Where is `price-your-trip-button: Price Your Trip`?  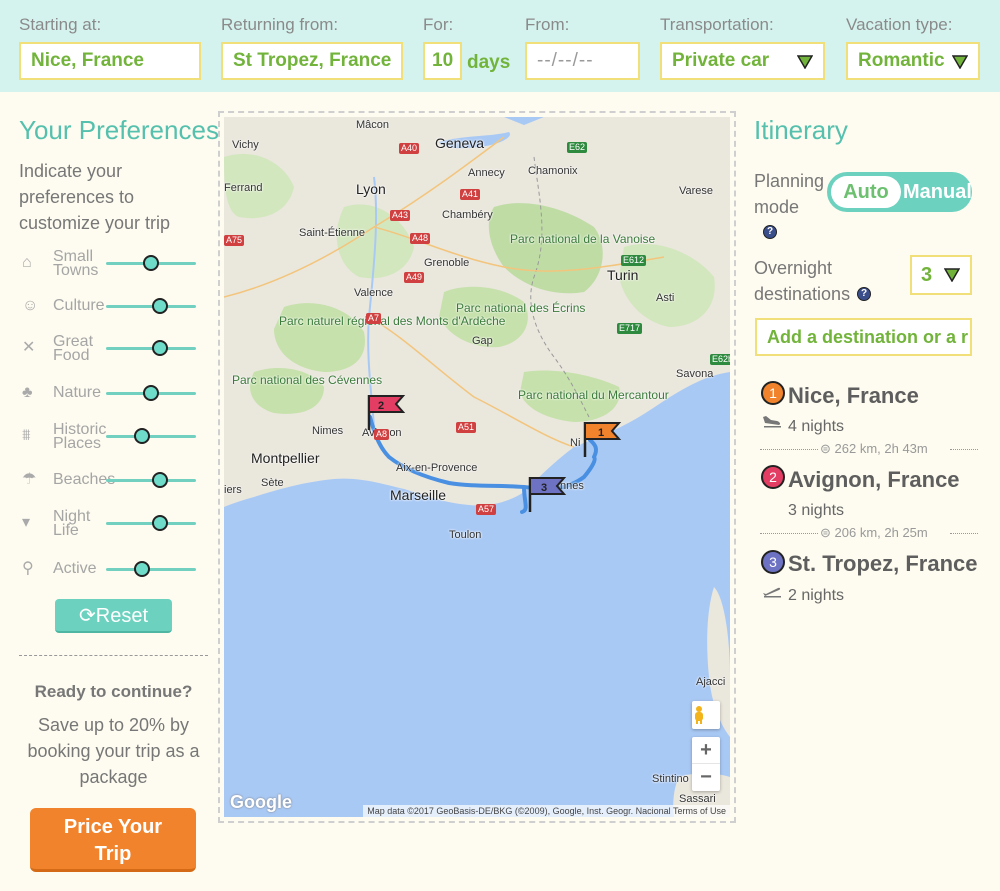
price-your-trip-button: Price Your Trip is located at coordinates (113, 840).